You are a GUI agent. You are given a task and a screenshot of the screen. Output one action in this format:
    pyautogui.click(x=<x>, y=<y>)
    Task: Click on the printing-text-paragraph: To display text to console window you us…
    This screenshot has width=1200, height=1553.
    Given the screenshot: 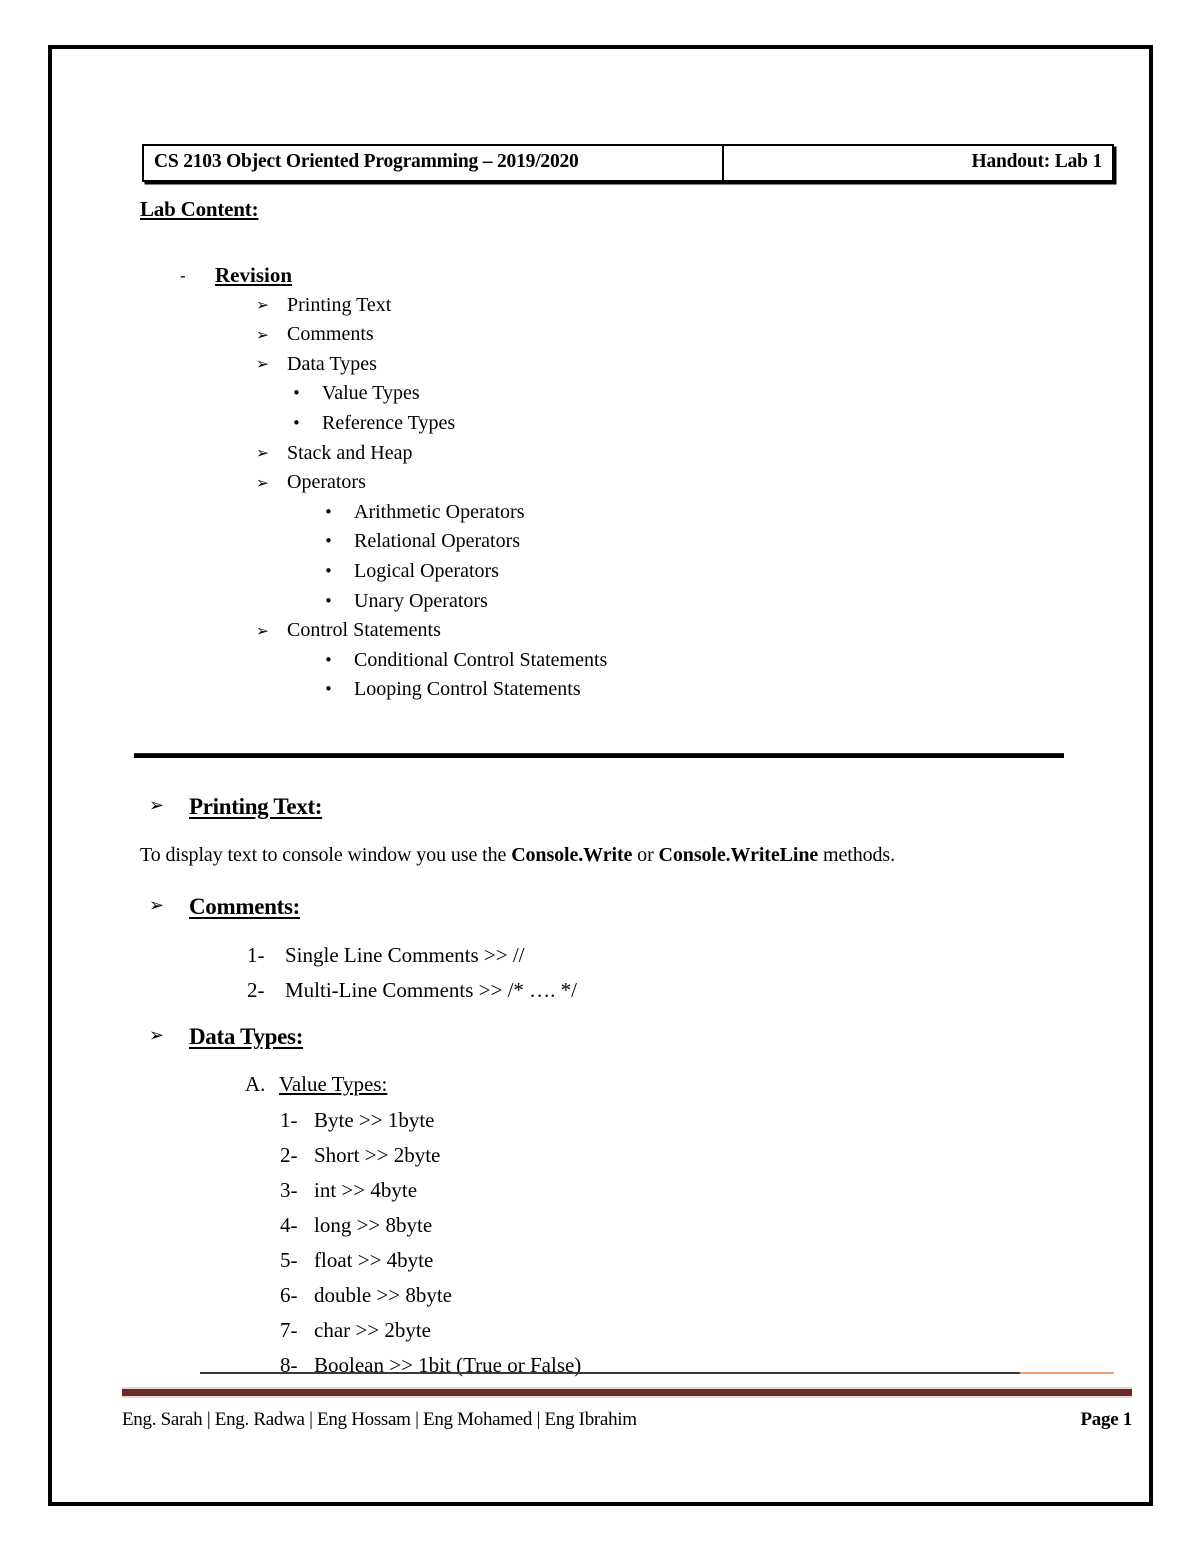 What is the action you would take?
    pyautogui.click(x=517, y=855)
    